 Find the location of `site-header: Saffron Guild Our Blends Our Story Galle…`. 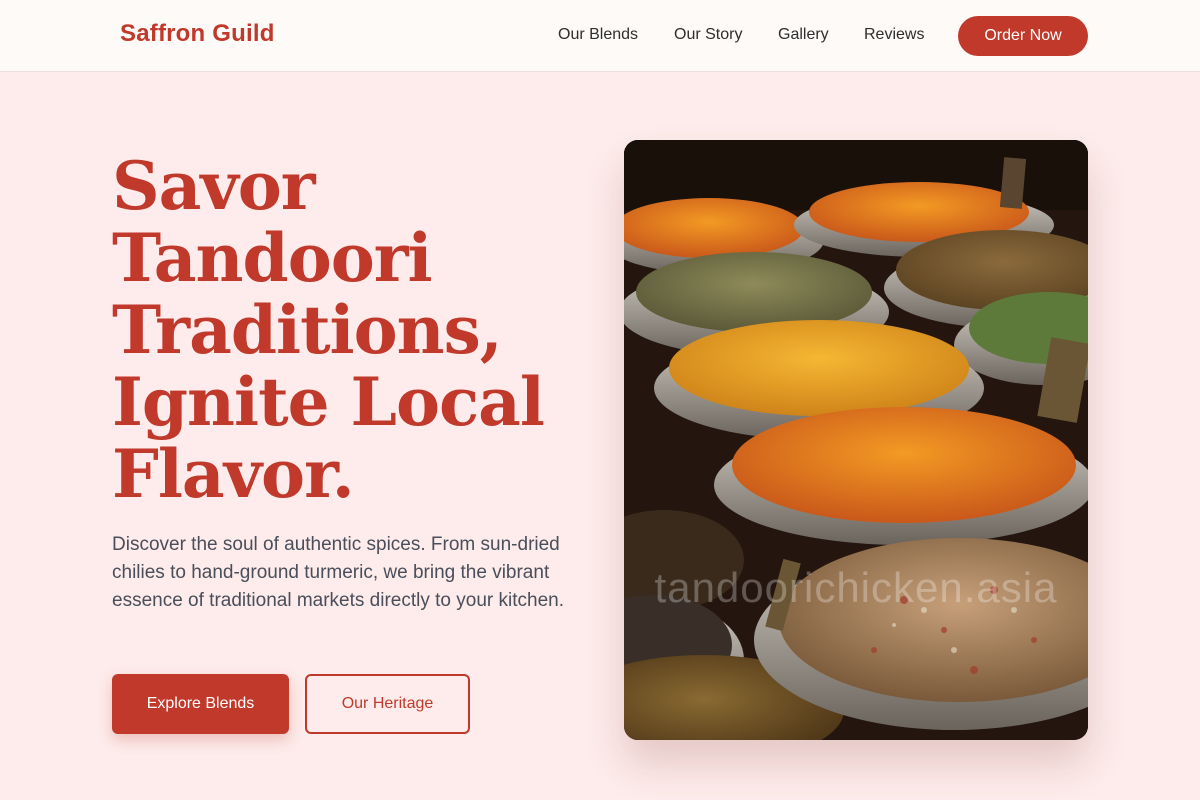

site-header: Saffron Guild Our Blends Our Story Galle… is located at coordinates (600, 36).